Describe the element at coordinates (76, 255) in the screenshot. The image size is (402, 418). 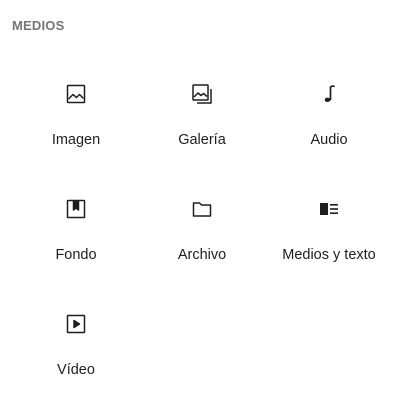
I see `block-item-label: Fondo` at that location.